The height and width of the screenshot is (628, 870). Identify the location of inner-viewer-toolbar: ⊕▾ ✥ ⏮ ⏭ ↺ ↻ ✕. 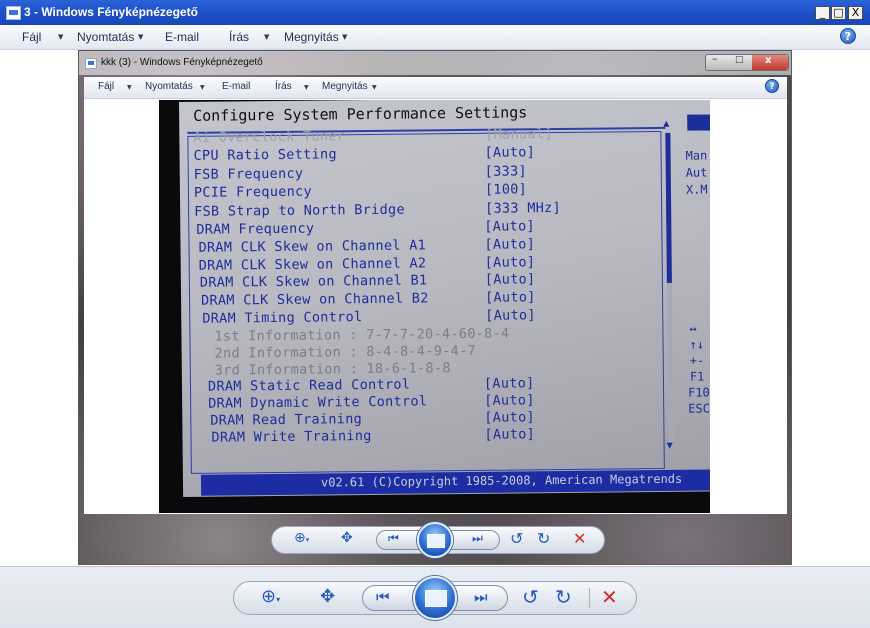
(435, 539).